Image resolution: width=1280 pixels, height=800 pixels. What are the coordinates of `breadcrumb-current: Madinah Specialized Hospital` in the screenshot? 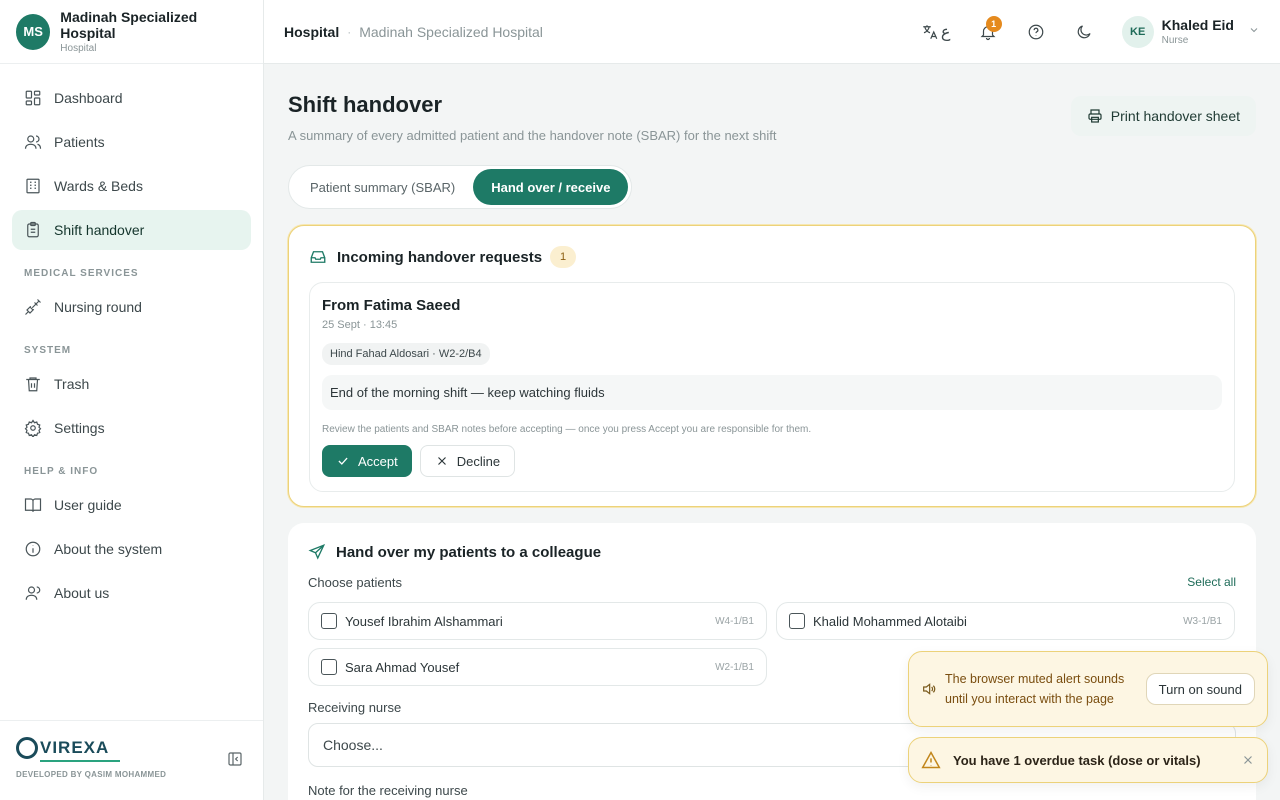 It's located at (451, 31).